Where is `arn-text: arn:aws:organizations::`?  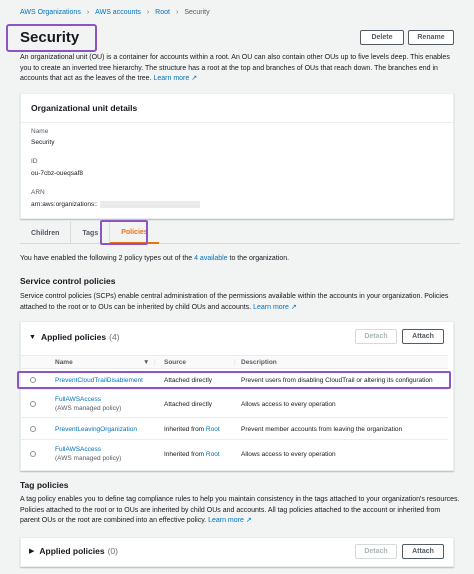 arn-text: arn:aws:organizations:: is located at coordinates (64, 205).